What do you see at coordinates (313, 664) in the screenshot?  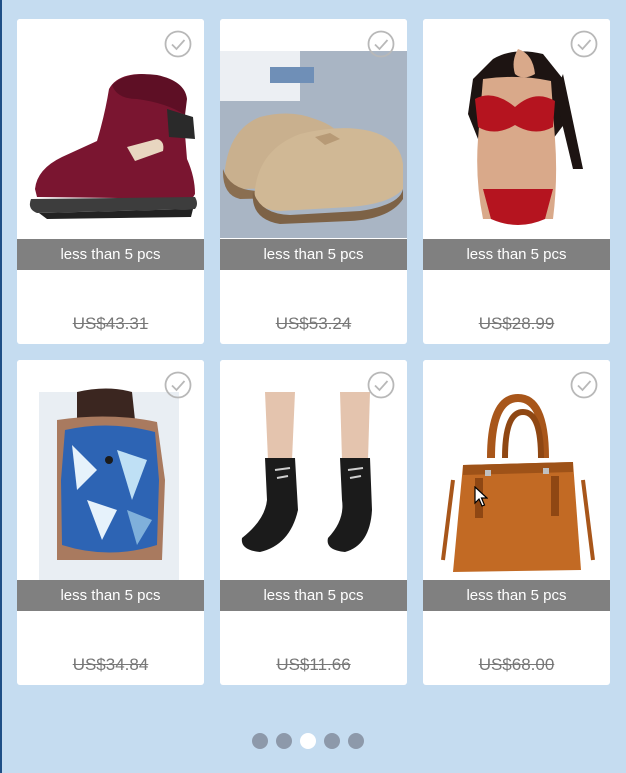 I see `product-price: US$11.66` at bounding box center [313, 664].